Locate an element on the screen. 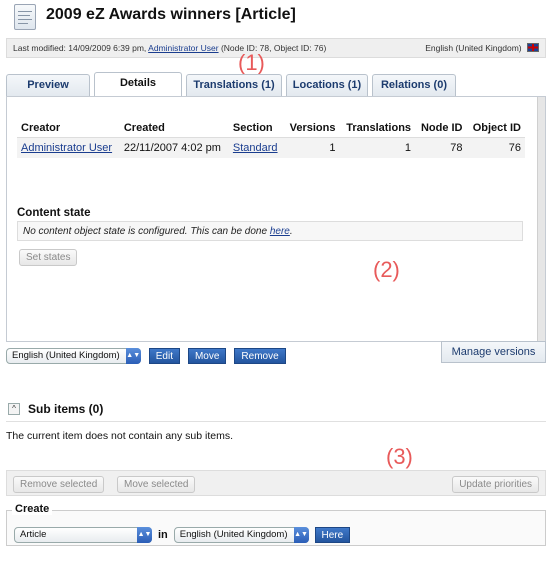 The image size is (550, 575). create-language-value: English (United Kingdom) is located at coordinates (233, 534).